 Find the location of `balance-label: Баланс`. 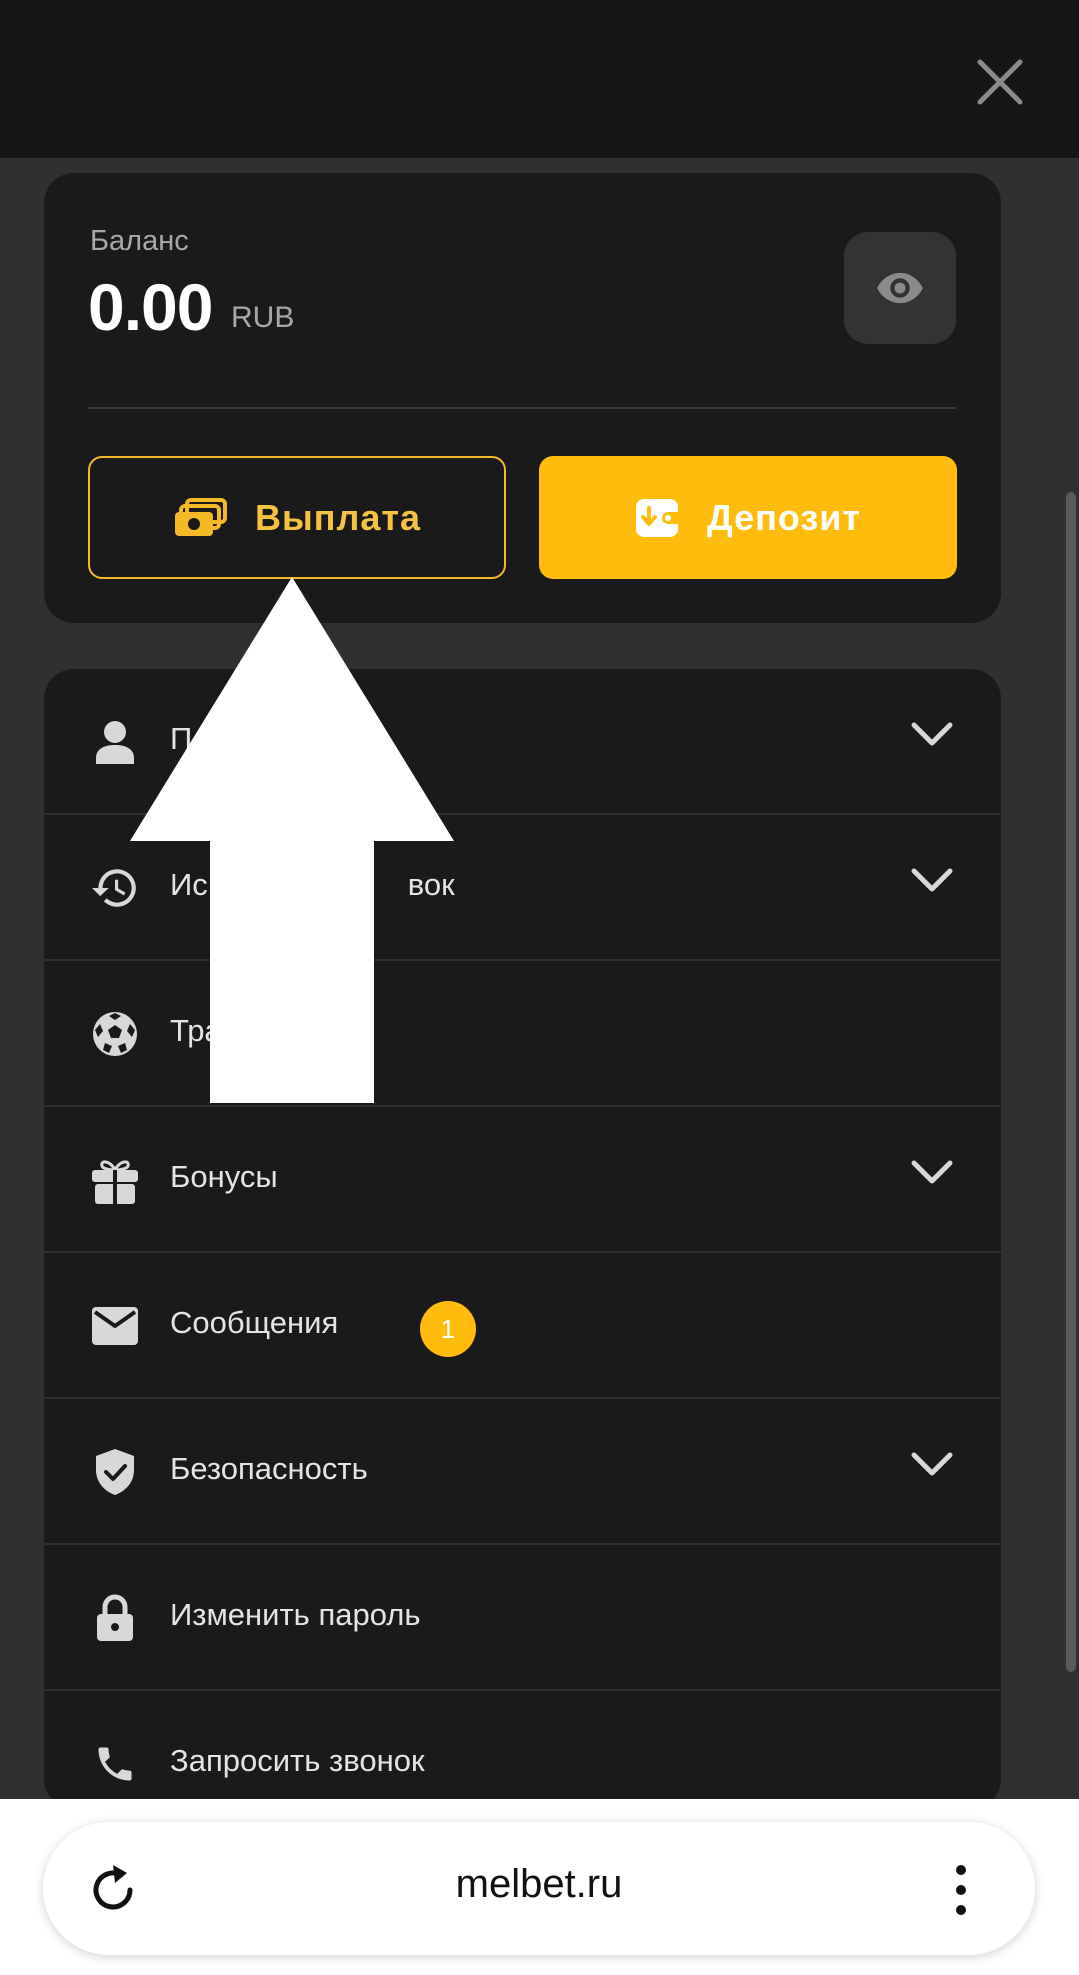

balance-label: Баланс is located at coordinates (139, 241).